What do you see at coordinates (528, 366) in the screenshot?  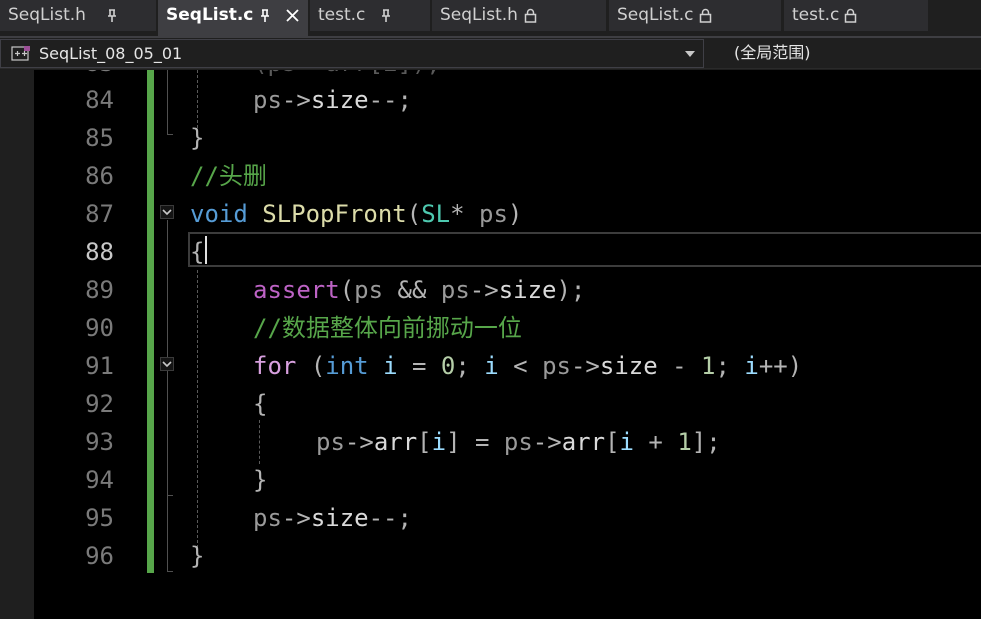 I see `code-line: for (int i = 0; i < ps->size - 1; i++)` at bounding box center [528, 366].